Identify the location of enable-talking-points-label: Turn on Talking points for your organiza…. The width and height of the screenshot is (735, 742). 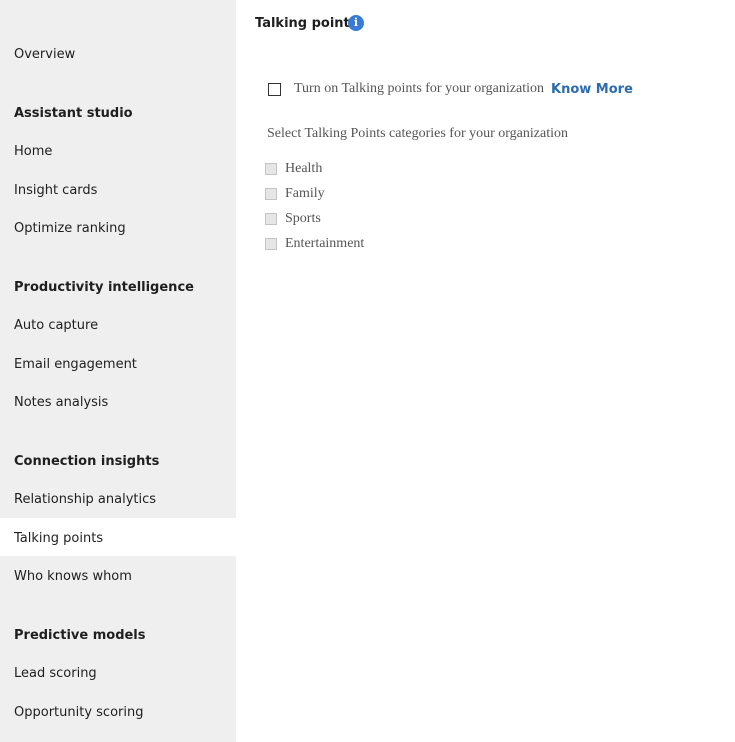
(419, 89).